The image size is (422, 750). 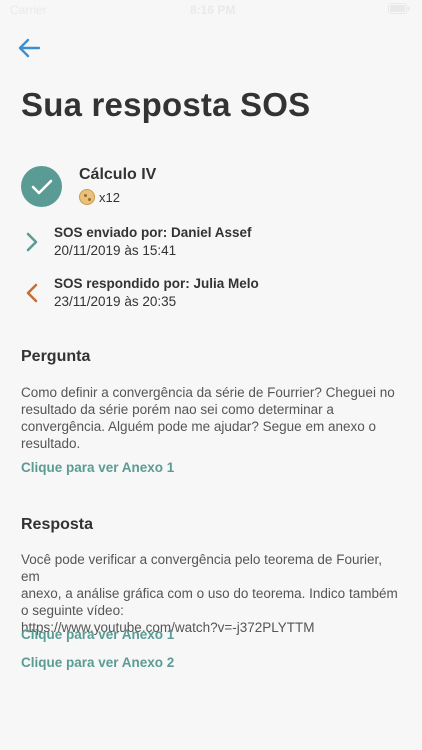 What do you see at coordinates (109, 197) in the screenshot?
I see `coin-count-label: x12` at bounding box center [109, 197].